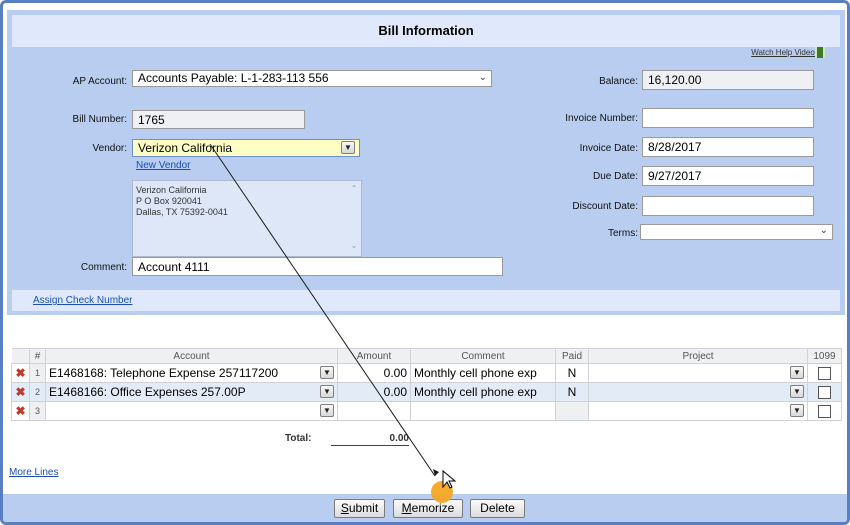 The image size is (850, 525). What do you see at coordinates (497, 508) in the screenshot?
I see `delete-button: Delete` at bounding box center [497, 508].